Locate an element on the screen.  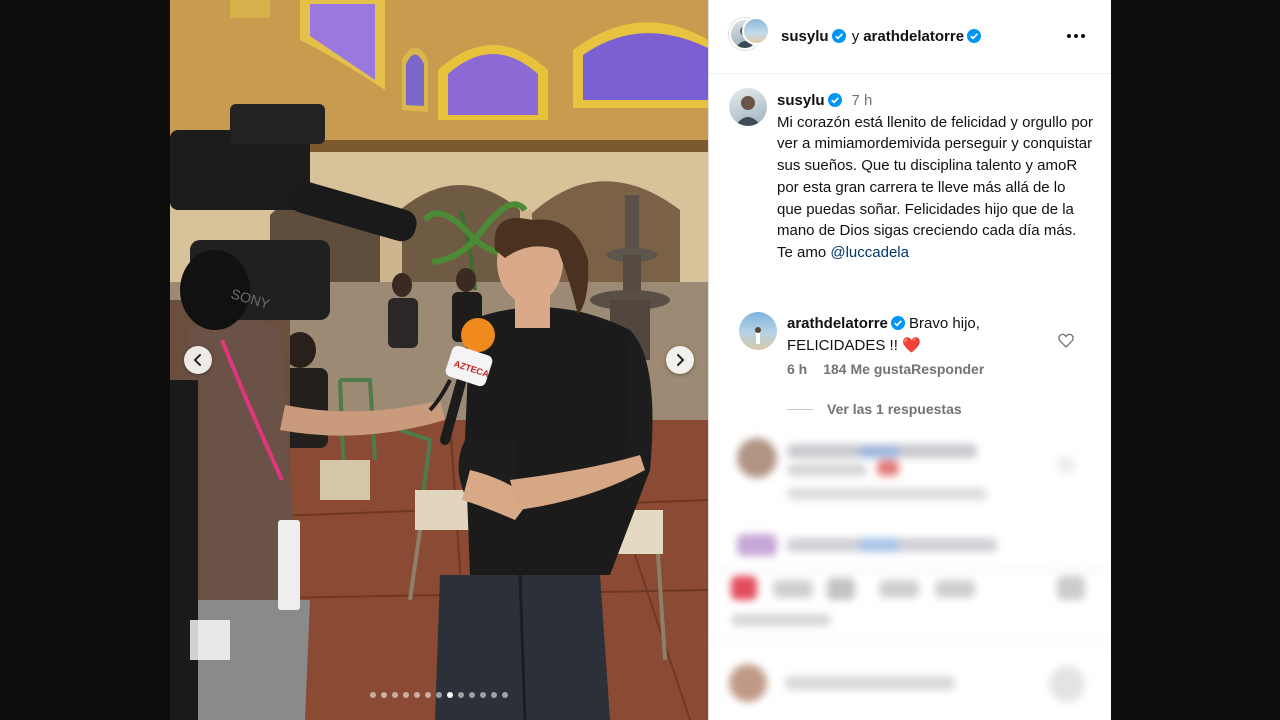
caption-time: 7 h is located at coordinates (862, 100).